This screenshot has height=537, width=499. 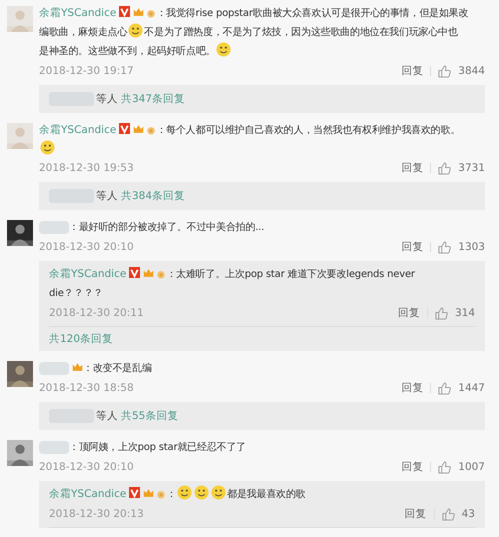 What do you see at coordinates (153, 99) in the screenshot?
I see `replies-link: 共347条回复` at bounding box center [153, 99].